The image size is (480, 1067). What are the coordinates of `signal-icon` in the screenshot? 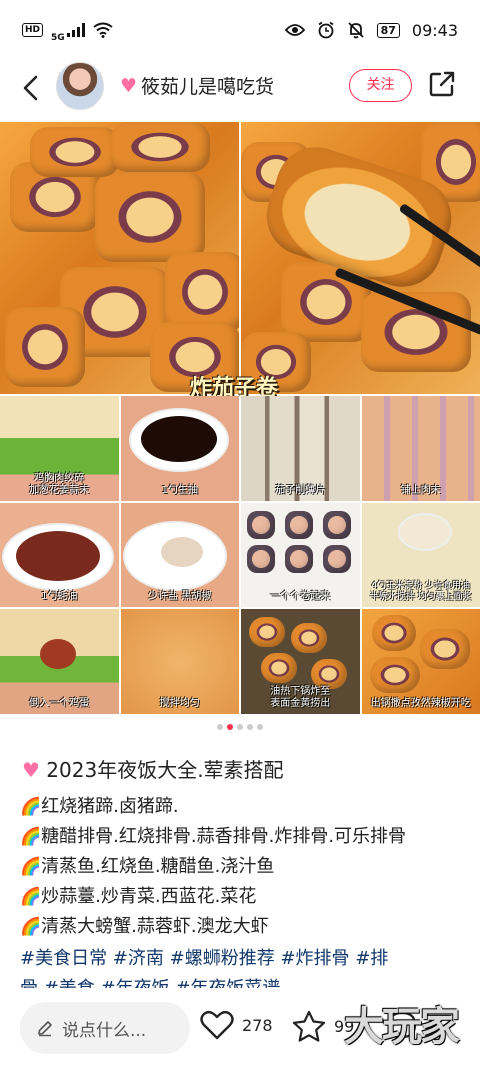 It's located at (75, 30).